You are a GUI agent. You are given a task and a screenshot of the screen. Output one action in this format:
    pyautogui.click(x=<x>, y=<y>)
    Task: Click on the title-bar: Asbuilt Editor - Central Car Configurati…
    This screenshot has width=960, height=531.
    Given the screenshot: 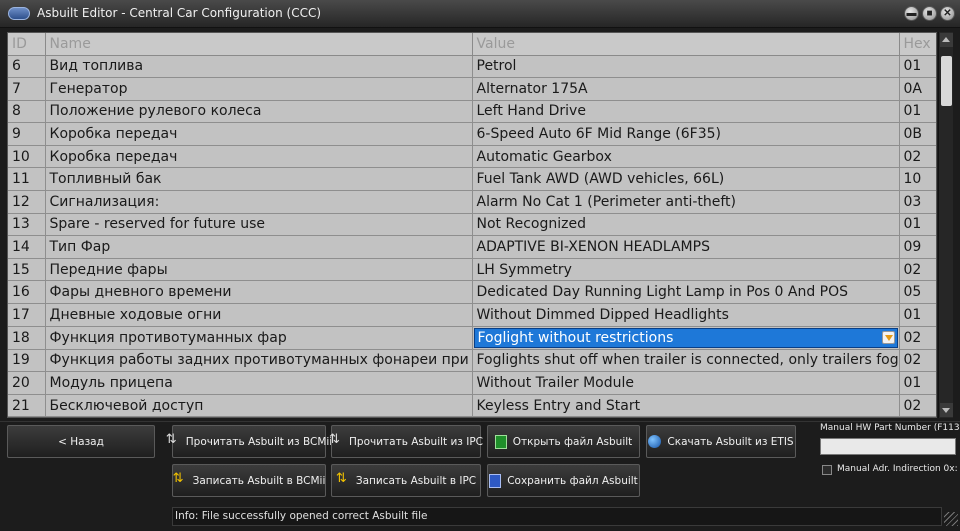 What is the action you would take?
    pyautogui.click(x=480, y=14)
    